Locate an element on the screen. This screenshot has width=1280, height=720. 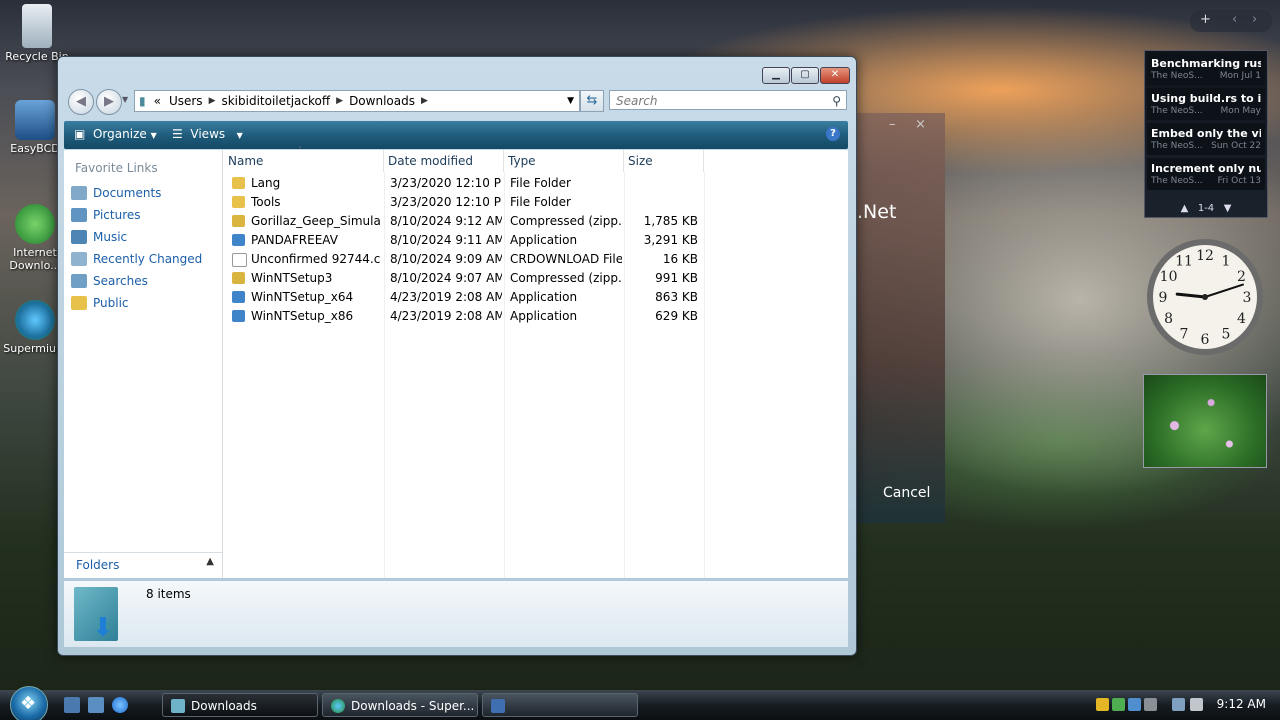
clock-numeral: 8 is located at coordinates (1168, 319).